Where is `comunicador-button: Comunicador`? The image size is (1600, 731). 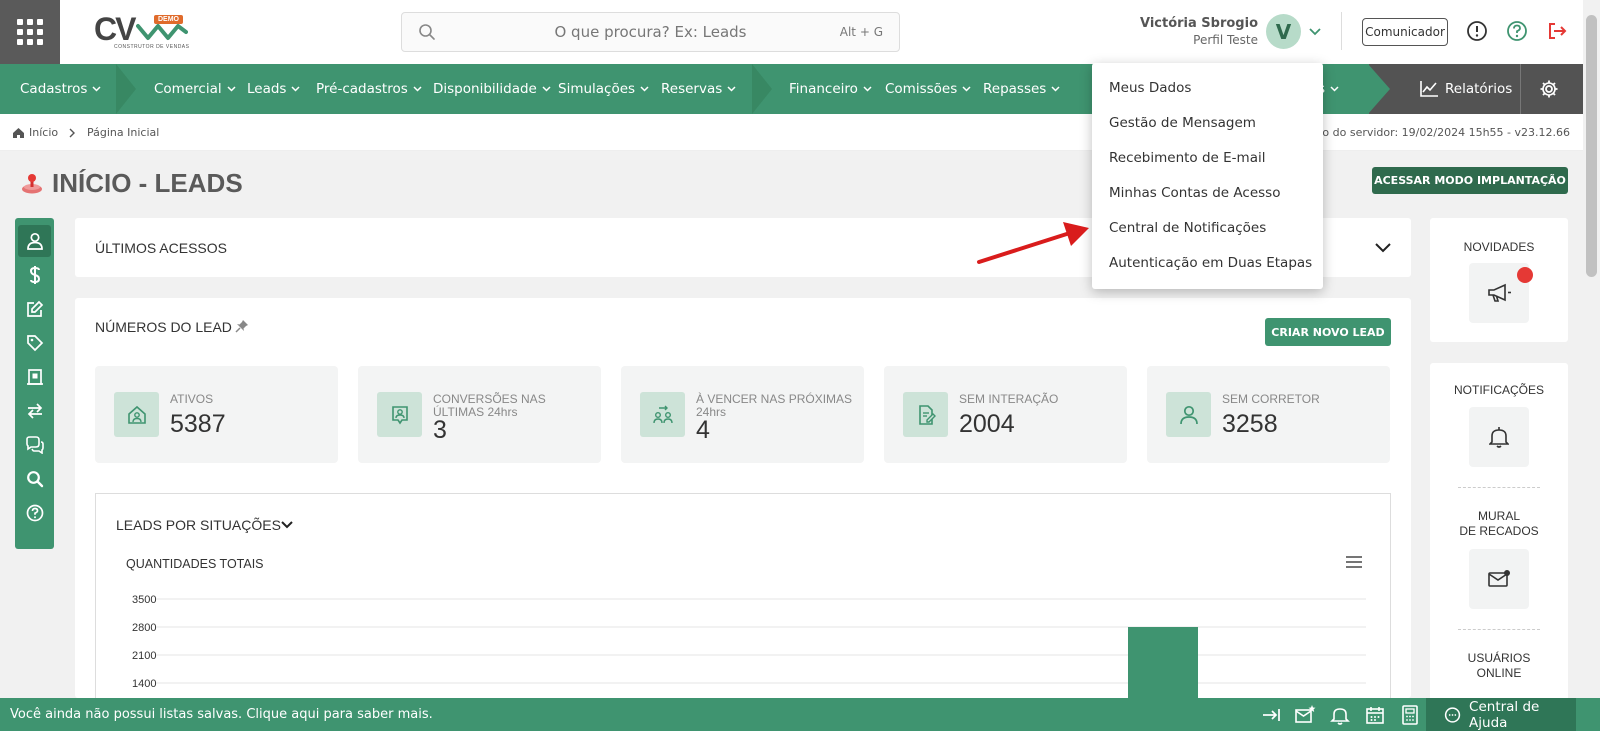
comunicador-button: Comunicador is located at coordinates (1405, 32).